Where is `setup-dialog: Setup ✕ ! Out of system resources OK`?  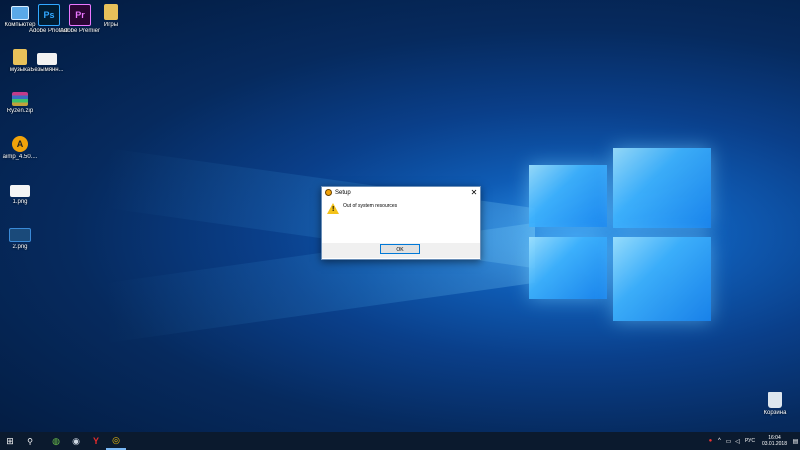 setup-dialog: Setup ✕ ! Out of system resources OK is located at coordinates (401, 223).